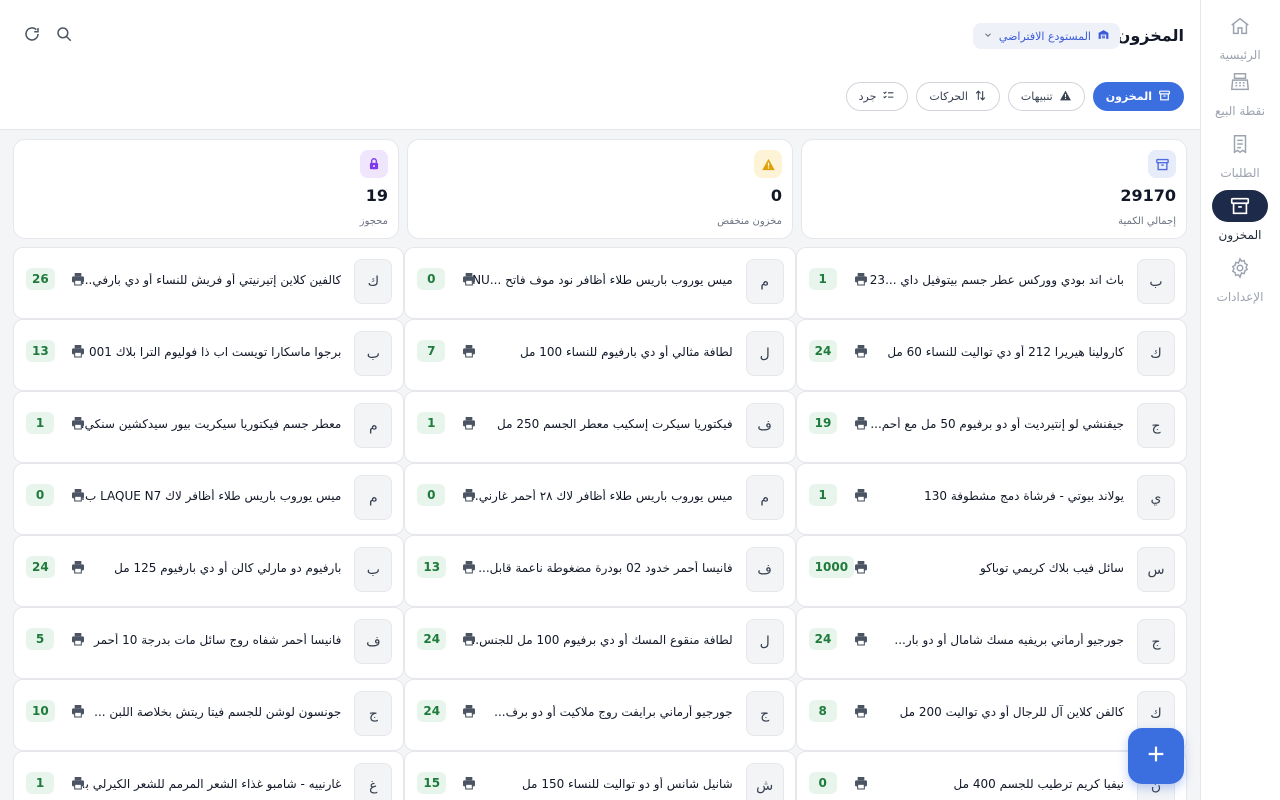  What do you see at coordinates (40, 279) in the screenshot?
I see `quantity-badge: 26` at bounding box center [40, 279].